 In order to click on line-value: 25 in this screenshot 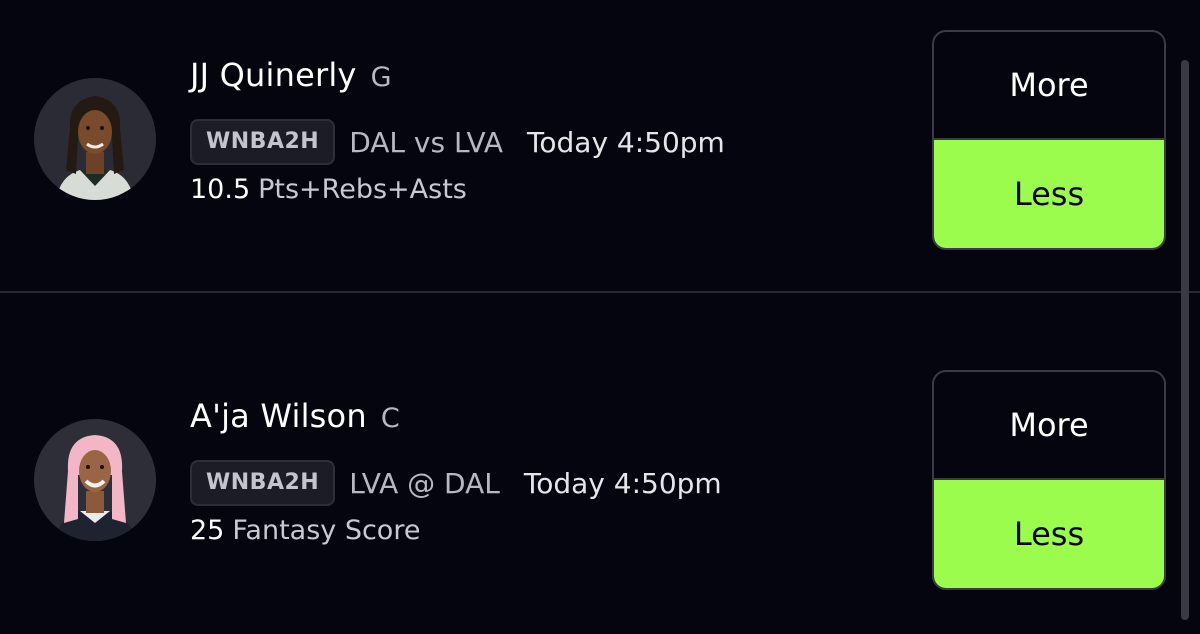, I will do `click(207, 530)`.